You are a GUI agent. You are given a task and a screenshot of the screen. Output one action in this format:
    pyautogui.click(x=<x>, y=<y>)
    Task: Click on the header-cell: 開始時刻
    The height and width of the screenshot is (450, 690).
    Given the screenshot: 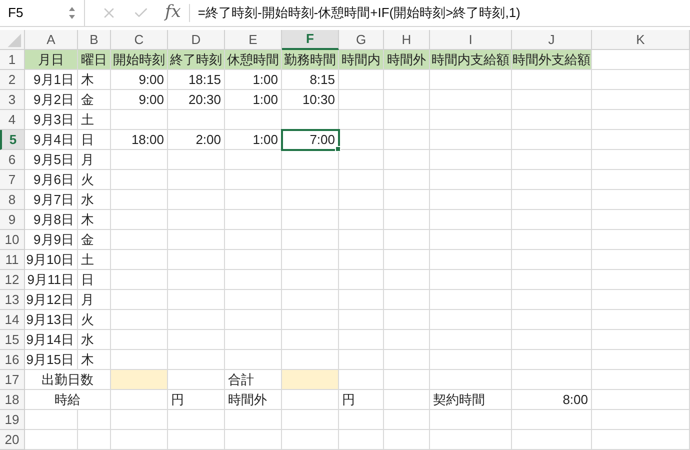 What is the action you would take?
    pyautogui.click(x=139, y=60)
    